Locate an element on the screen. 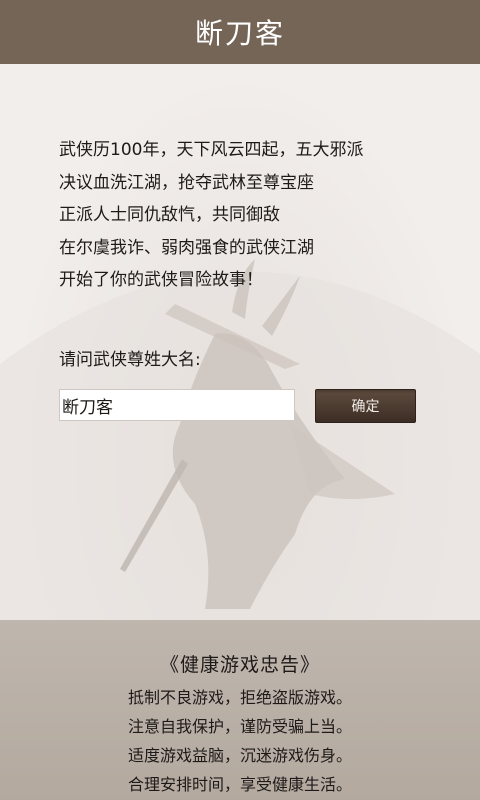 This screenshot has height=800, width=480. story-line: 正派人士同仇敌忾，共同御敌 is located at coordinates (169, 215).